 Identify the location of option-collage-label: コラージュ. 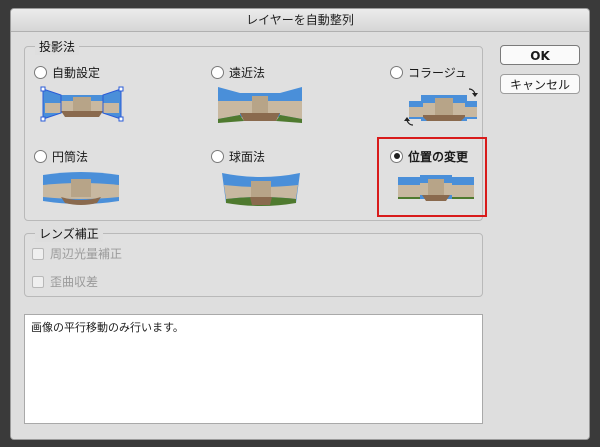
(437, 72).